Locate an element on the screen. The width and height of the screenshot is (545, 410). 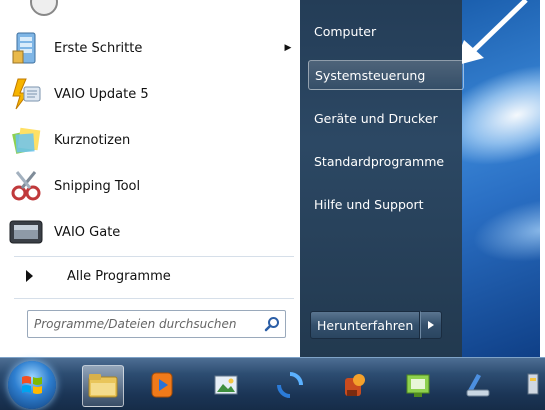
place-item-control-panel: Systemsteuerung is located at coordinates (386, 75).